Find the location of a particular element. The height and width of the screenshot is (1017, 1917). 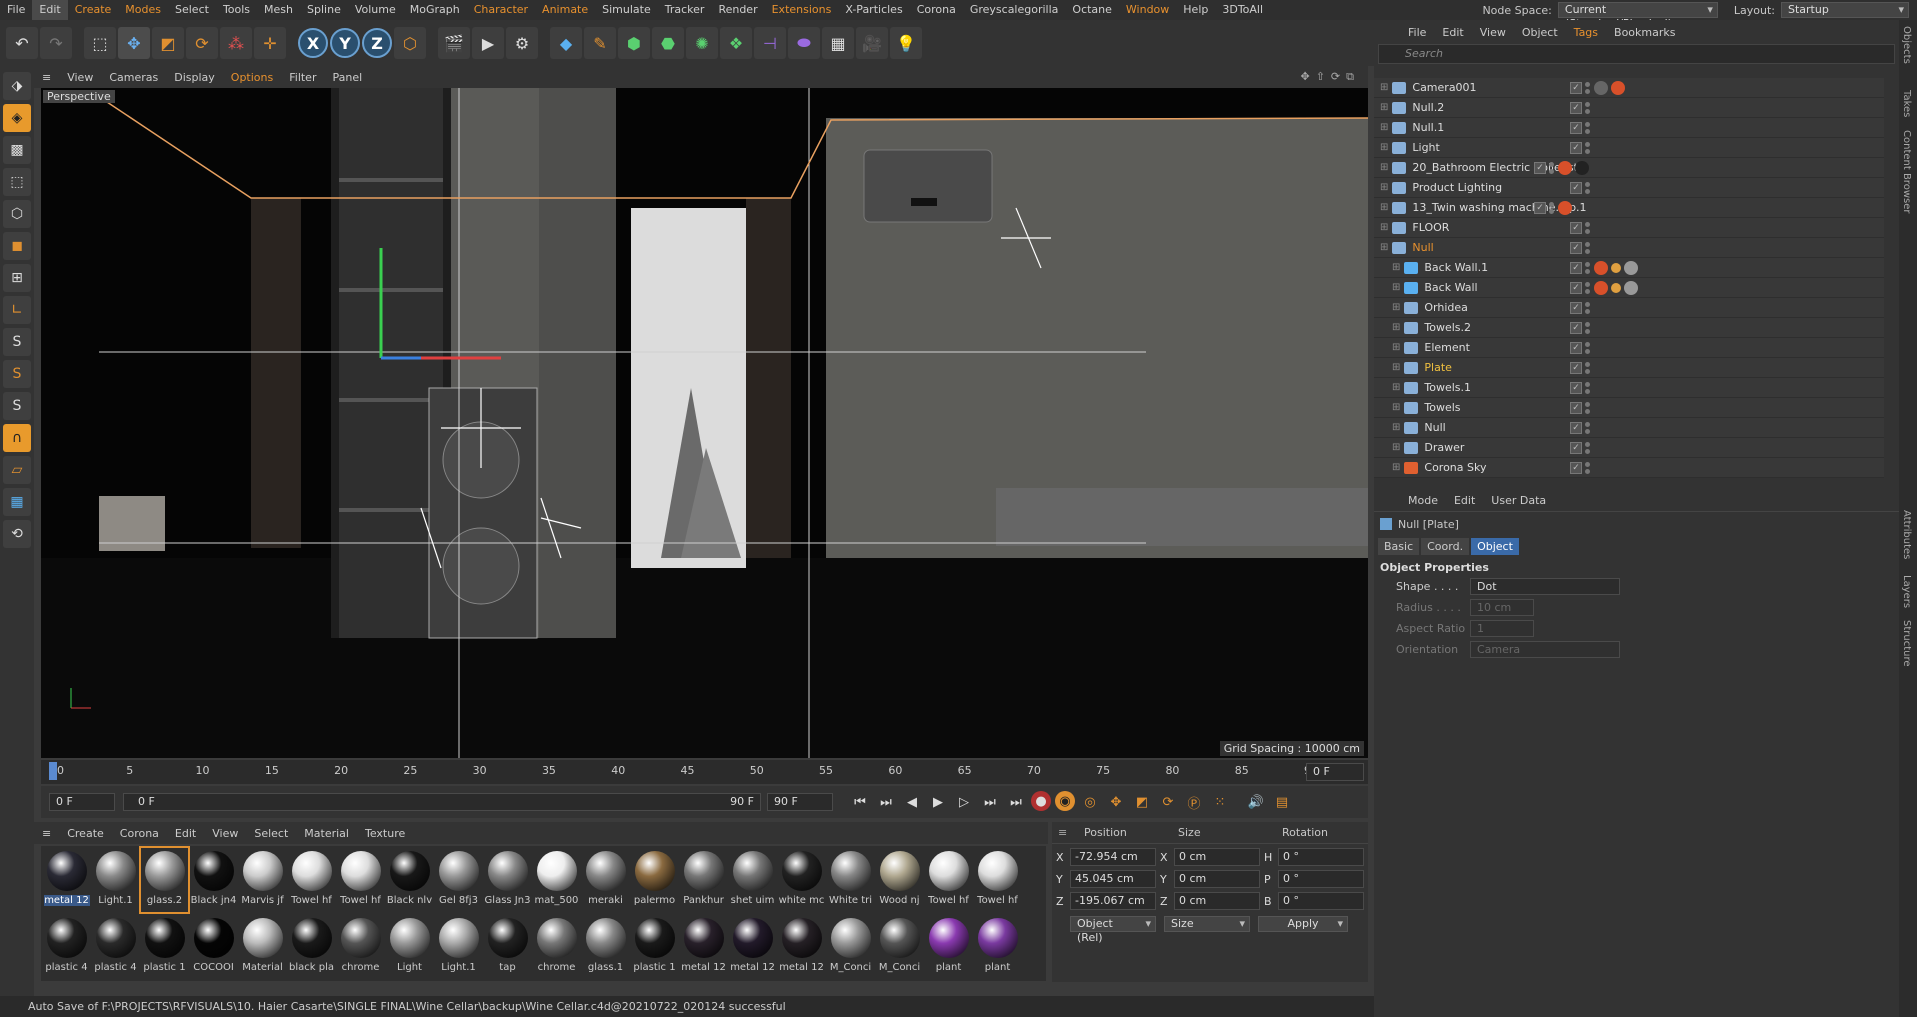

attr-menu-edit: Edit is located at coordinates (1464, 500).